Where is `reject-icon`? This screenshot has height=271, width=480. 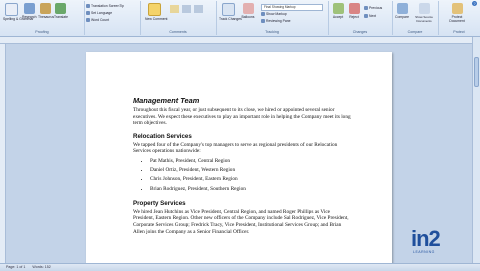
reject-icon is located at coordinates (354, 8).